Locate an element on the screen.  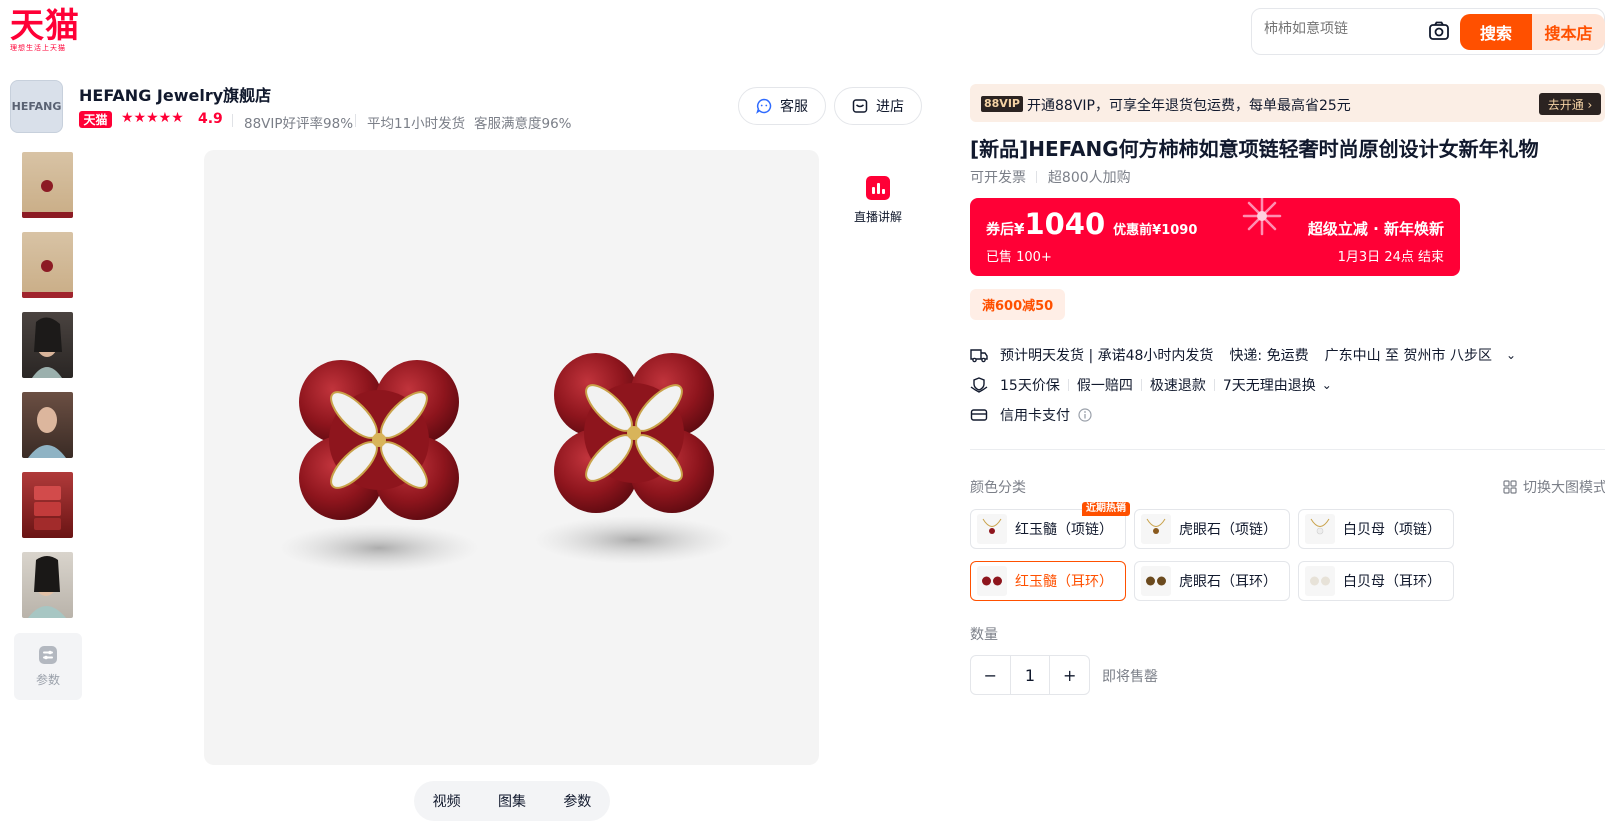
enter-shop-label: 进店 is located at coordinates (890, 107).